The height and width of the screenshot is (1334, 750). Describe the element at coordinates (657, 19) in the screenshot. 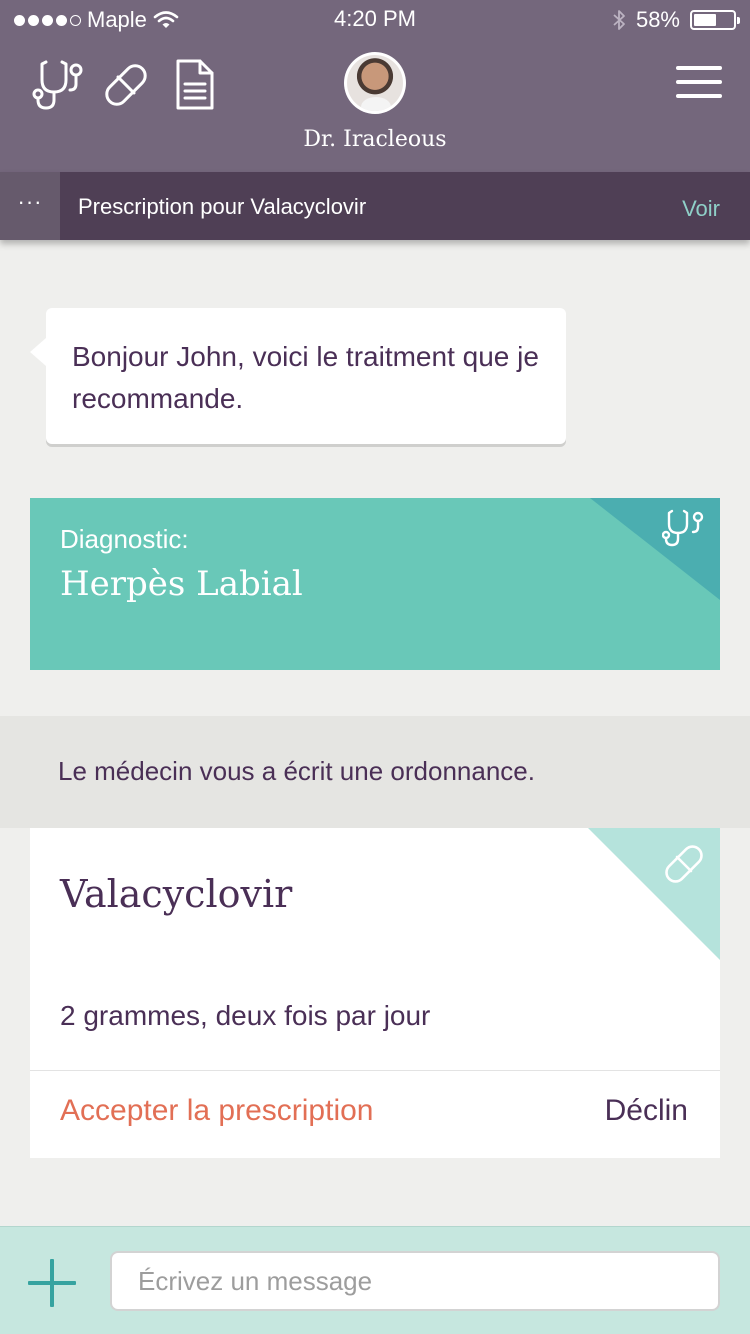

I see `battery-percent: 58%` at that location.